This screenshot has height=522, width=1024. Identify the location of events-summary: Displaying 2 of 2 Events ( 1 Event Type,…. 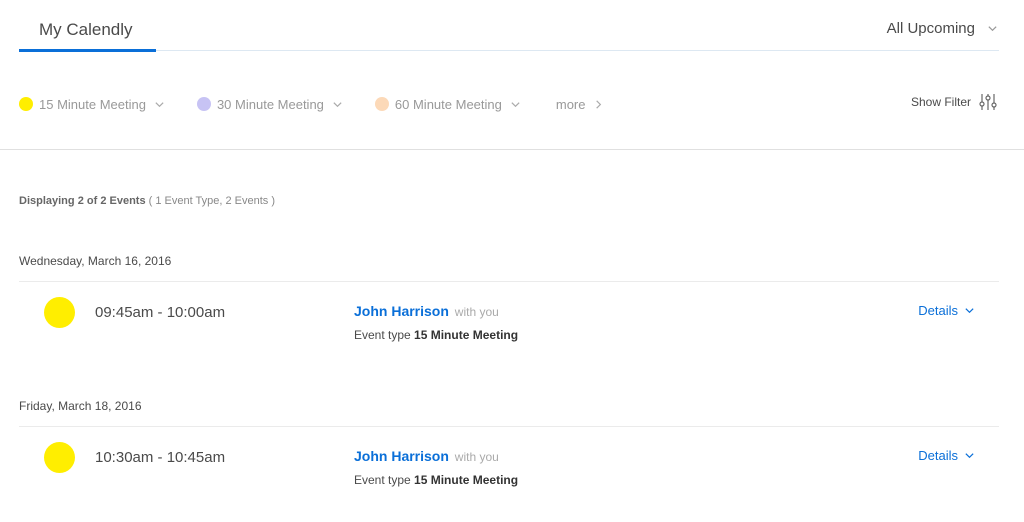
(147, 201).